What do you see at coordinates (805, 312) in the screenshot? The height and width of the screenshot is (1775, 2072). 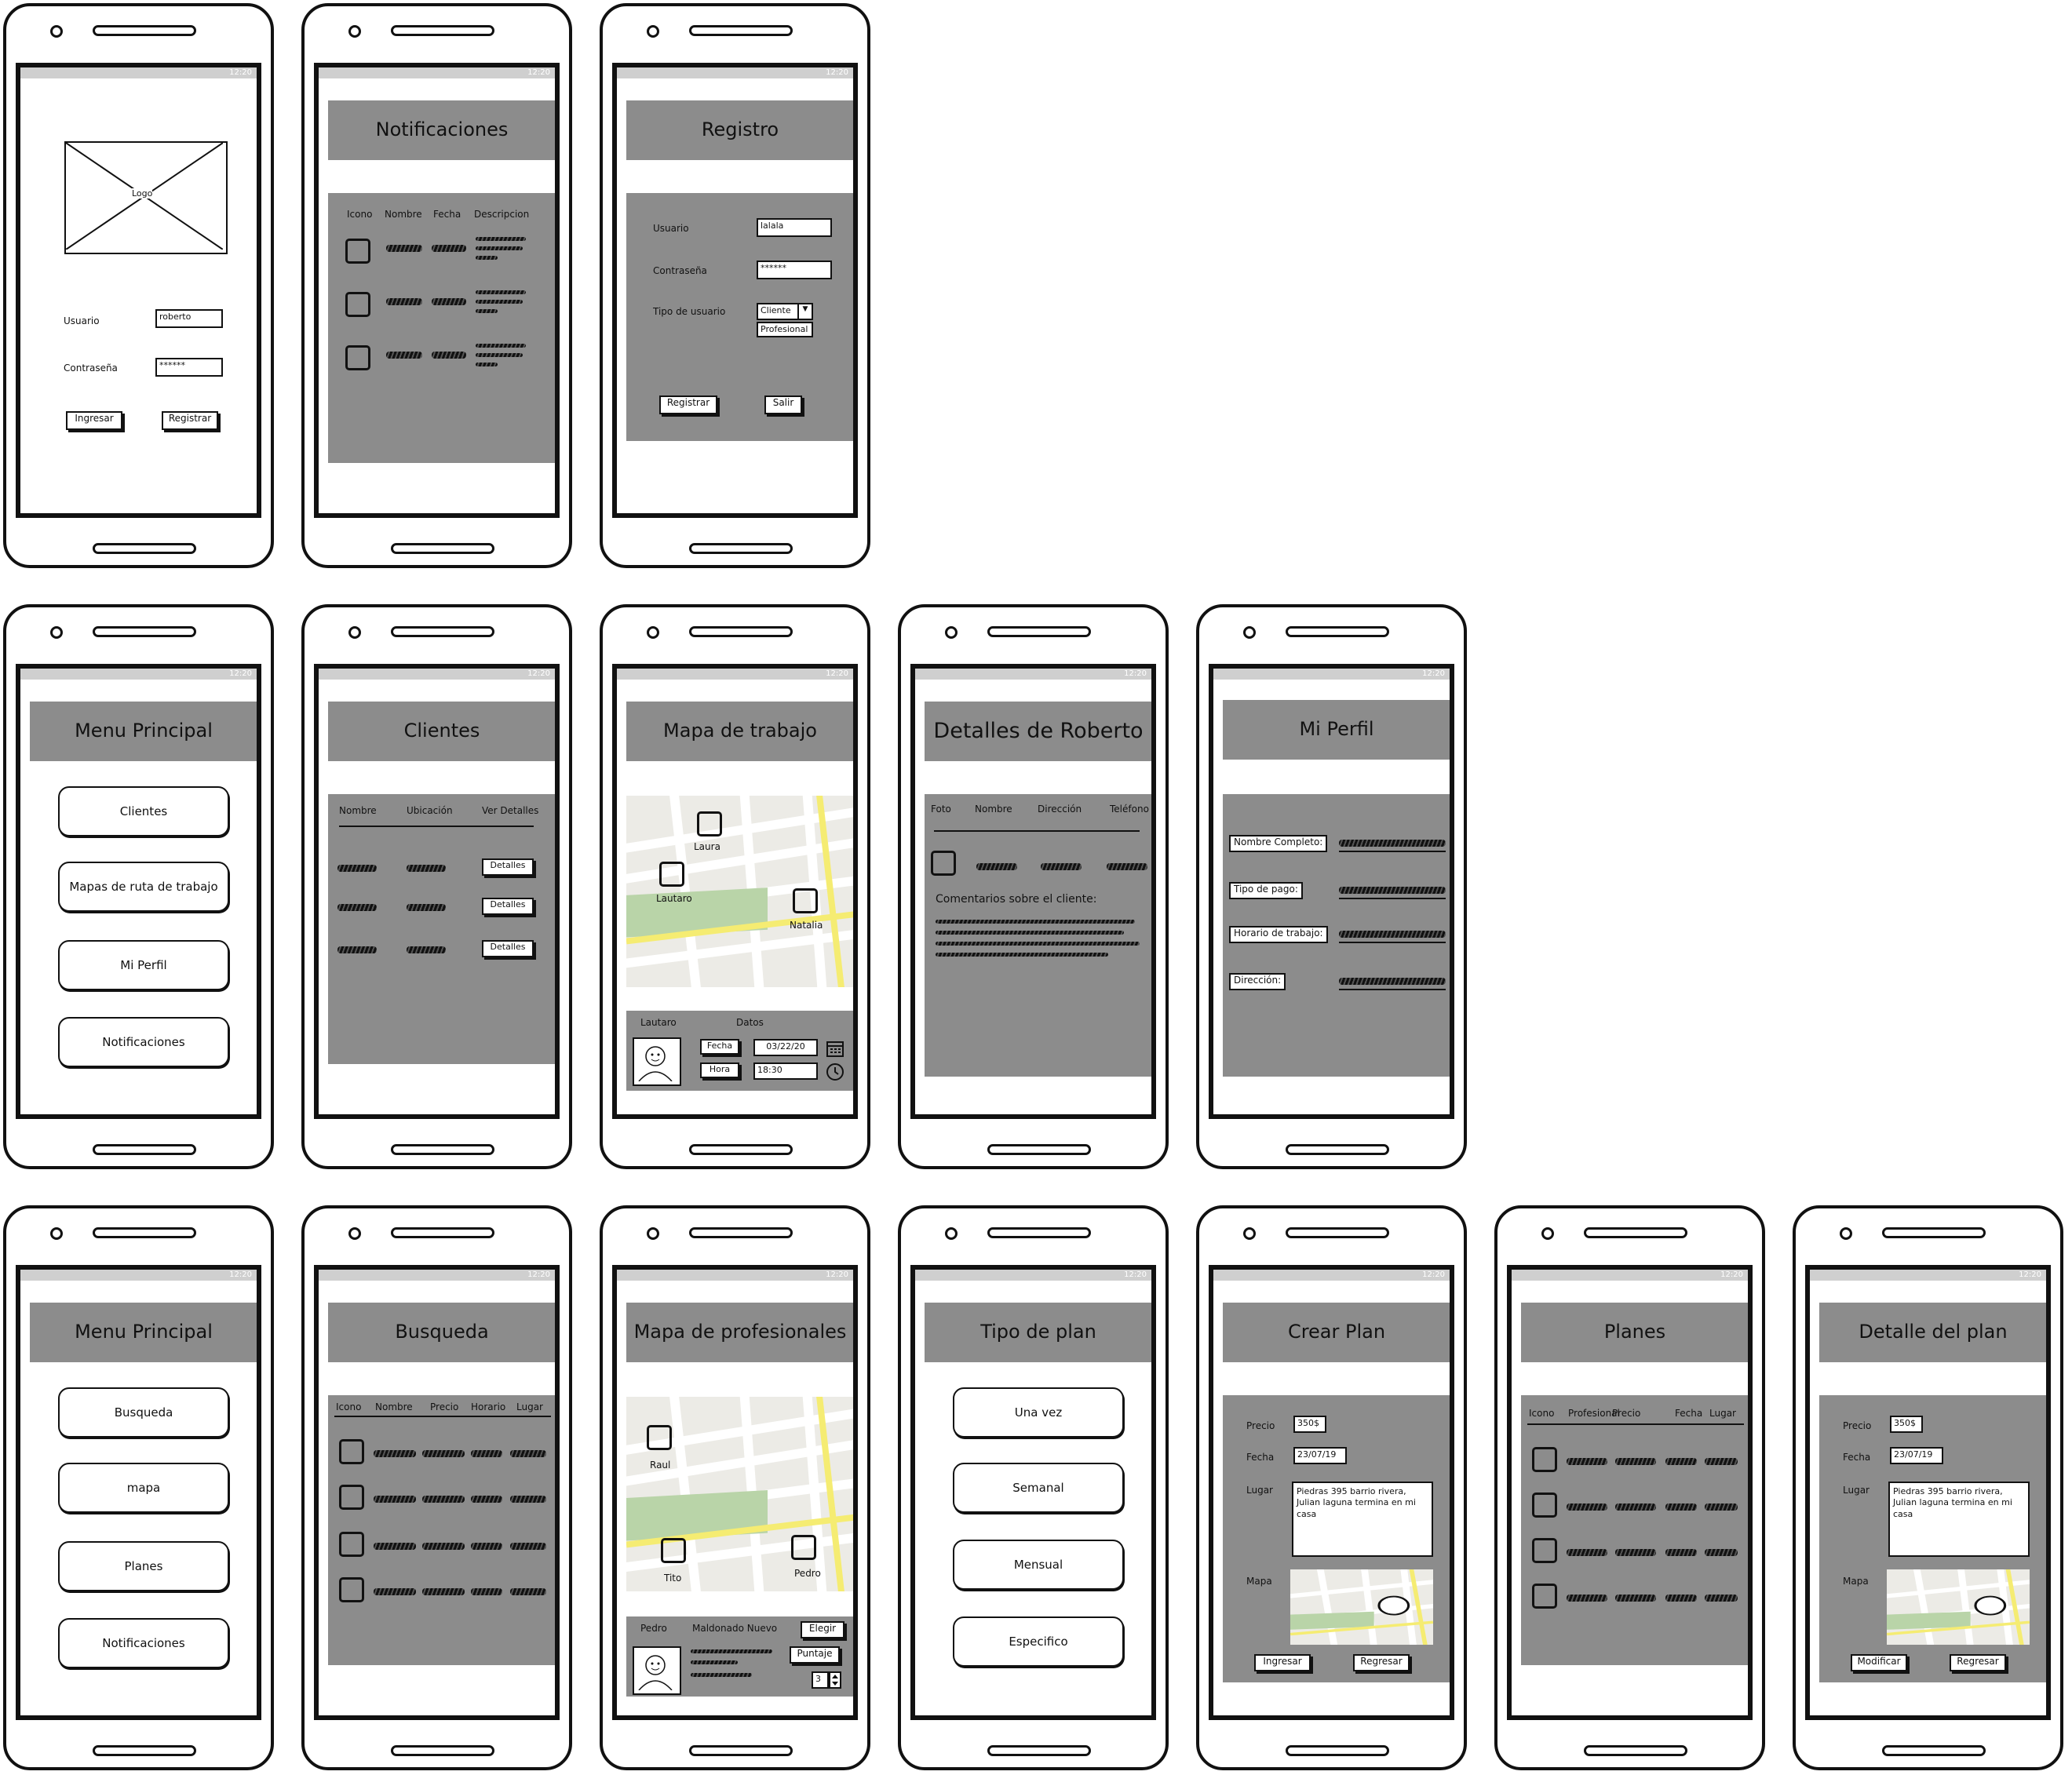 I see `chevron-down-icon: ▼` at bounding box center [805, 312].